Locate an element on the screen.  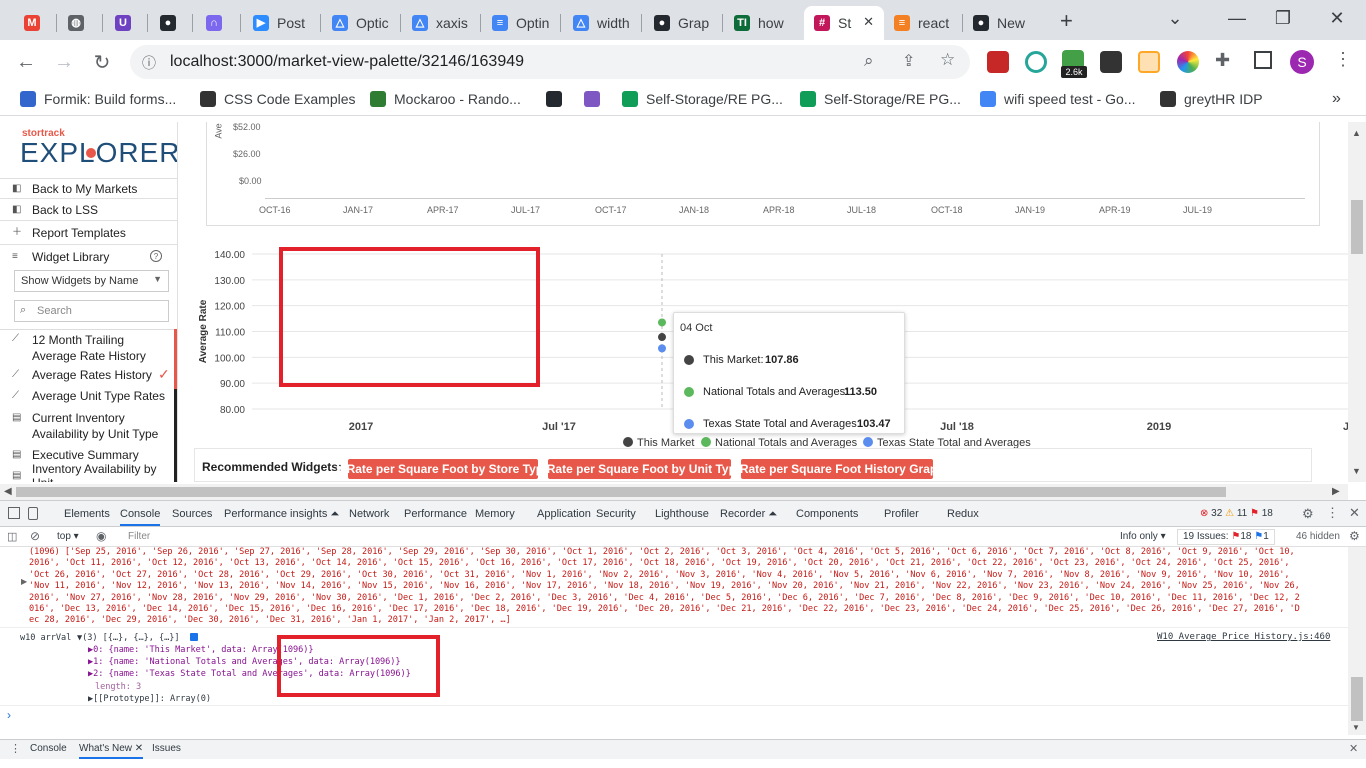
widget-library: ≡ Widget Library ? is located at coordinates (88, 256).